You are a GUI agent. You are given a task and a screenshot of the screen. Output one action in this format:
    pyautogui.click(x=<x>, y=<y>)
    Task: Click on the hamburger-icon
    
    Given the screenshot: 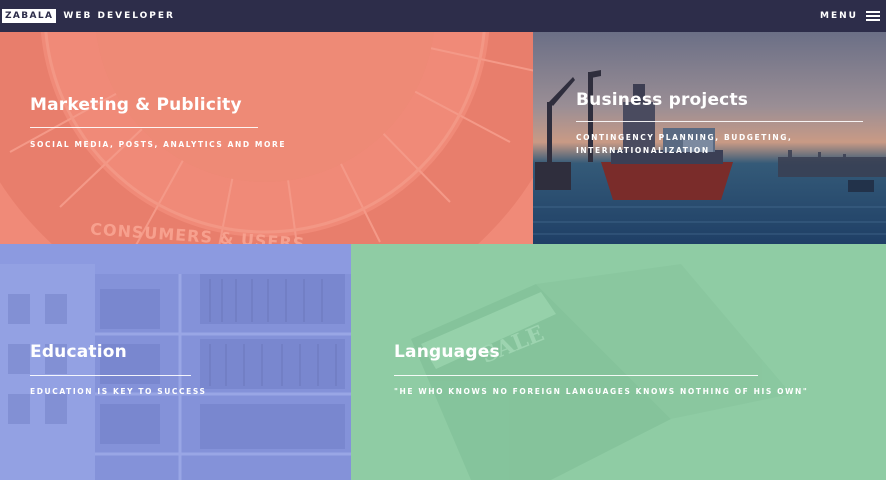 What is the action you would take?
    pyautogui.click(x=873, y=16)
    